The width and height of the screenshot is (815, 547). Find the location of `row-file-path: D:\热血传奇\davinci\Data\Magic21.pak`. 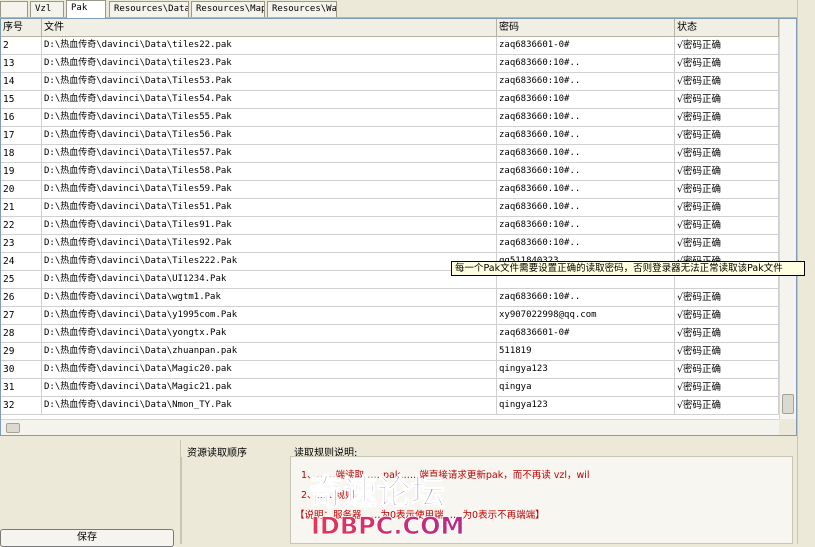

row-file-path: D:\热血传奇\davinci\Data\Magic21.pak is located at coordinates (269, 388).